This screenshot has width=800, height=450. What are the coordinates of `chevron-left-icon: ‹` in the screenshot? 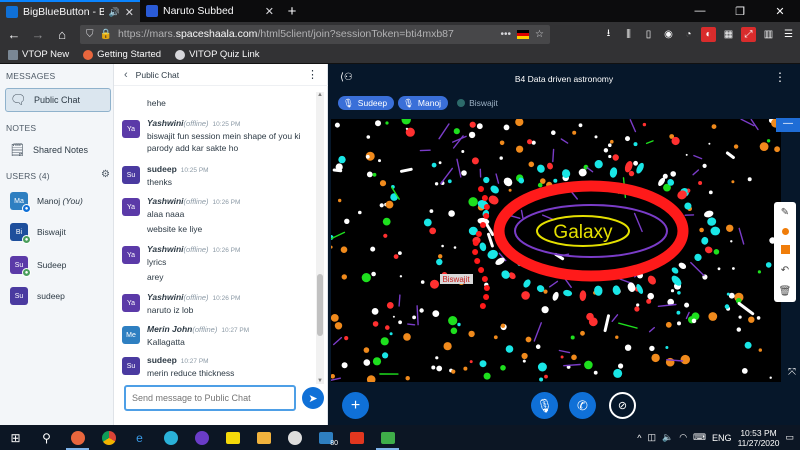 It's located at (126, 75).